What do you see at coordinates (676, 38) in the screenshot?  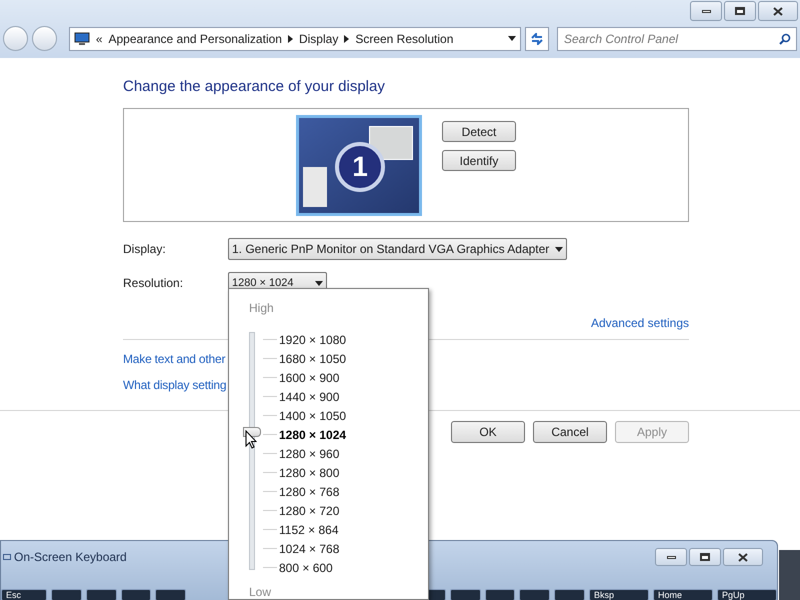 I see `search-field: Search Control Panel` at bounding box center [676, 38].